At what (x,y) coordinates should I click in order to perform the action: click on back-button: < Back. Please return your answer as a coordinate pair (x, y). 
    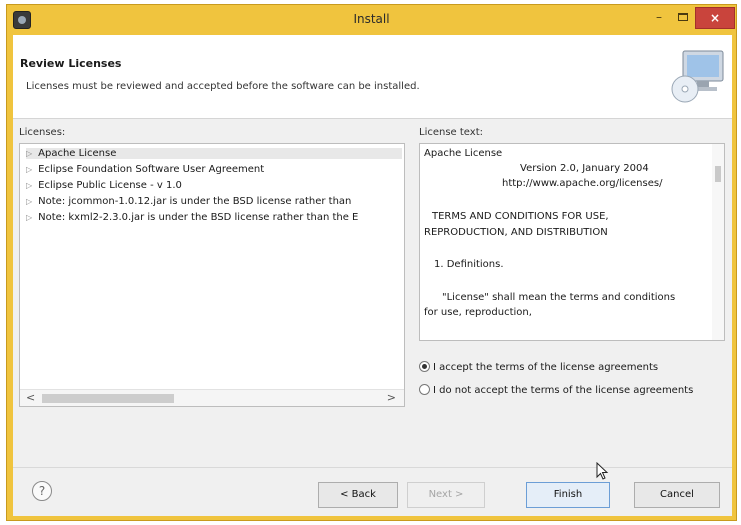
    Looking at the image, I should click on (358, 495).